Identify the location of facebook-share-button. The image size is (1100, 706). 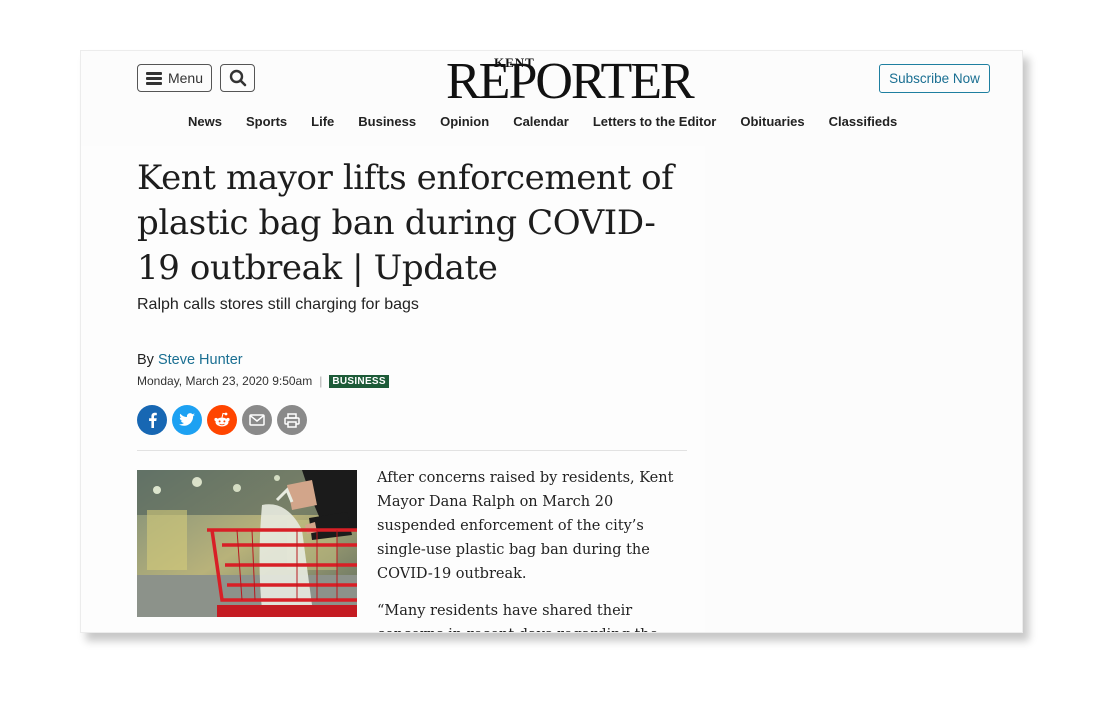
(152, 420).